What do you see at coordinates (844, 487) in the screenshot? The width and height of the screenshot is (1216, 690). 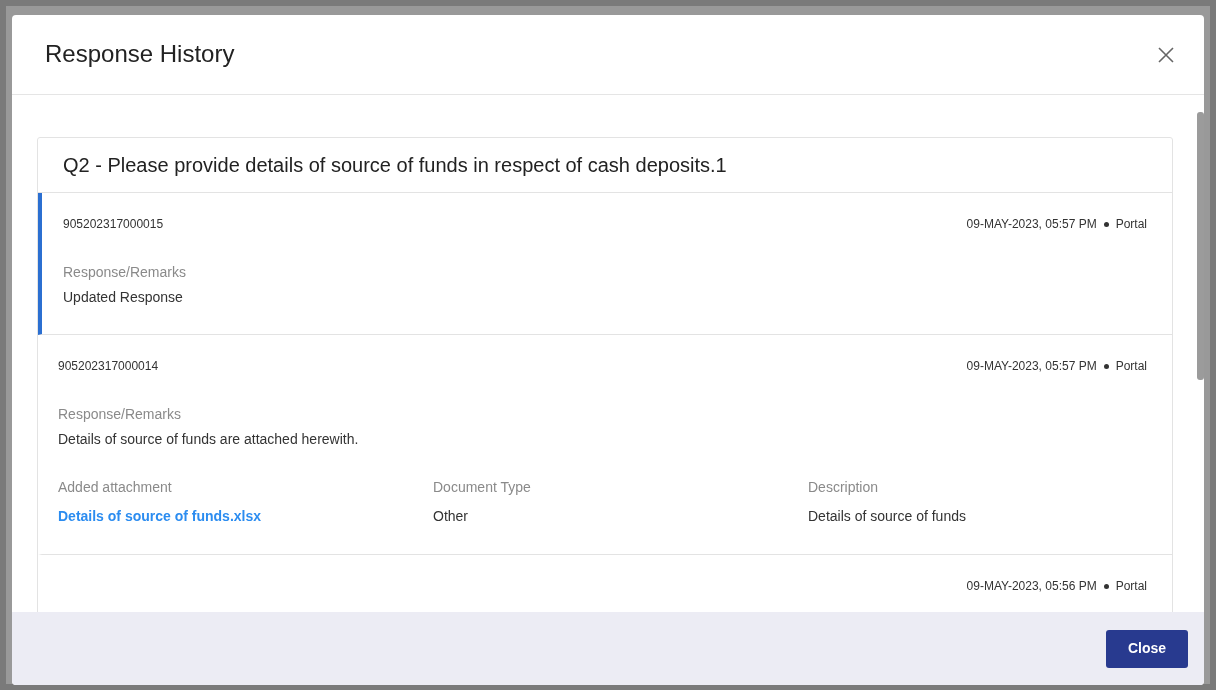 I see `field-label: Description` at bounding box center [844, 487].